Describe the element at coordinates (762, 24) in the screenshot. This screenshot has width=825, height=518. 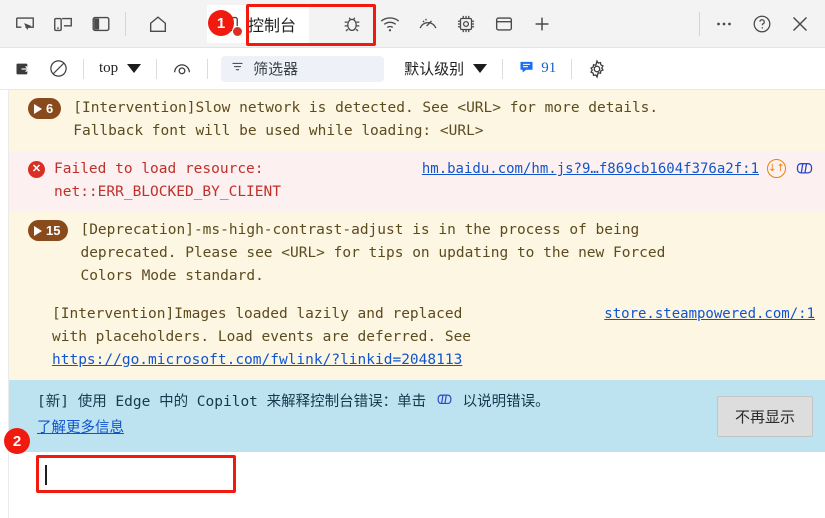
I see `help-icon` at that location.